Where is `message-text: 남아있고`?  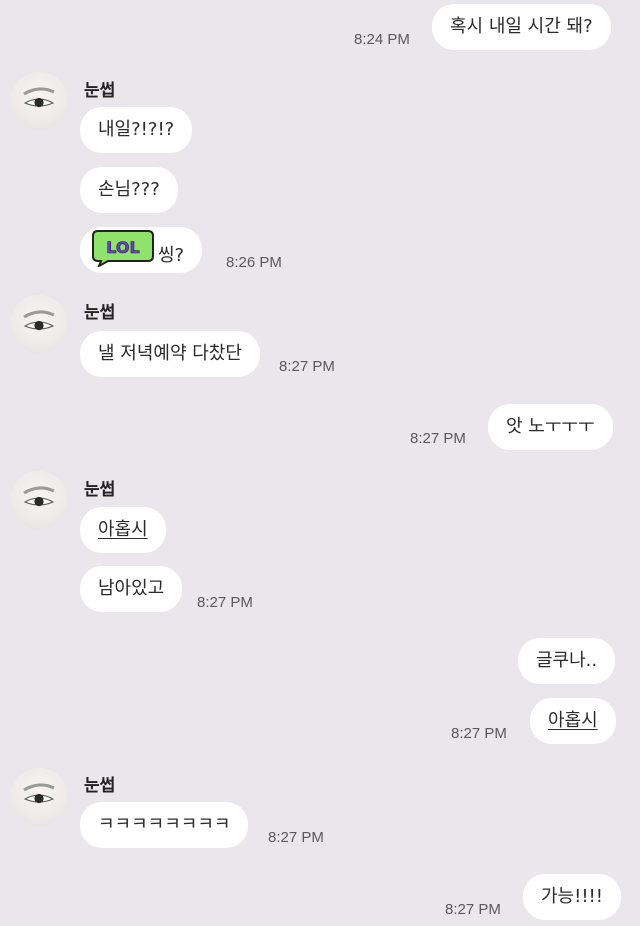 message-text: 남아있고 is located at coordinates (131, 588).